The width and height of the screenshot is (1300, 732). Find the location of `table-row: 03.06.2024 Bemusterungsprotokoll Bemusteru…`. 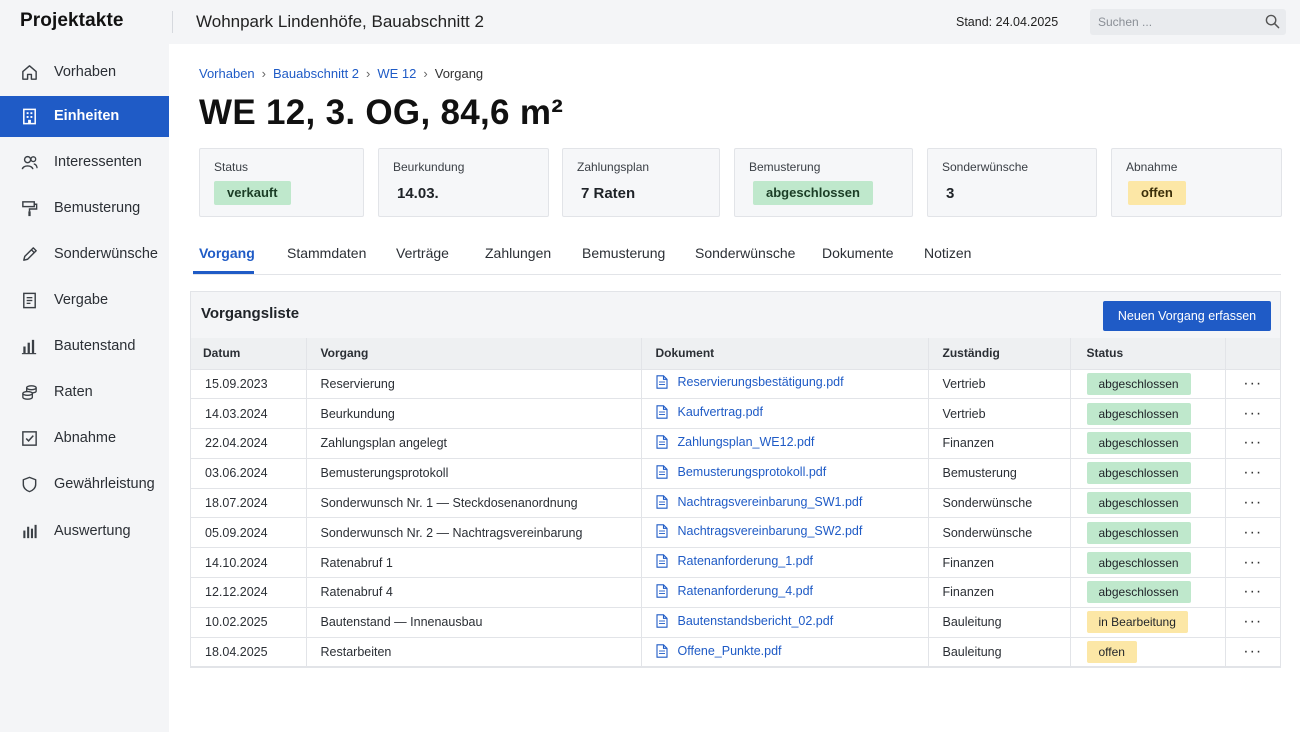

table-row: 03.06.2024 Bemusterungsprotokoll Bemusteru… is located at coordinates (736, 473).